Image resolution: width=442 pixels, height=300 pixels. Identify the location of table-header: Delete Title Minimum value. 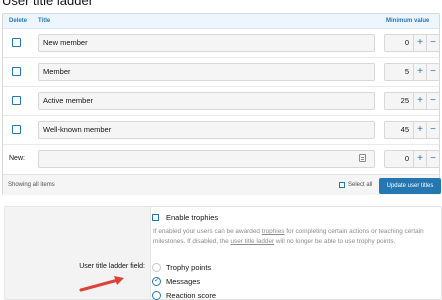
(221, 21).